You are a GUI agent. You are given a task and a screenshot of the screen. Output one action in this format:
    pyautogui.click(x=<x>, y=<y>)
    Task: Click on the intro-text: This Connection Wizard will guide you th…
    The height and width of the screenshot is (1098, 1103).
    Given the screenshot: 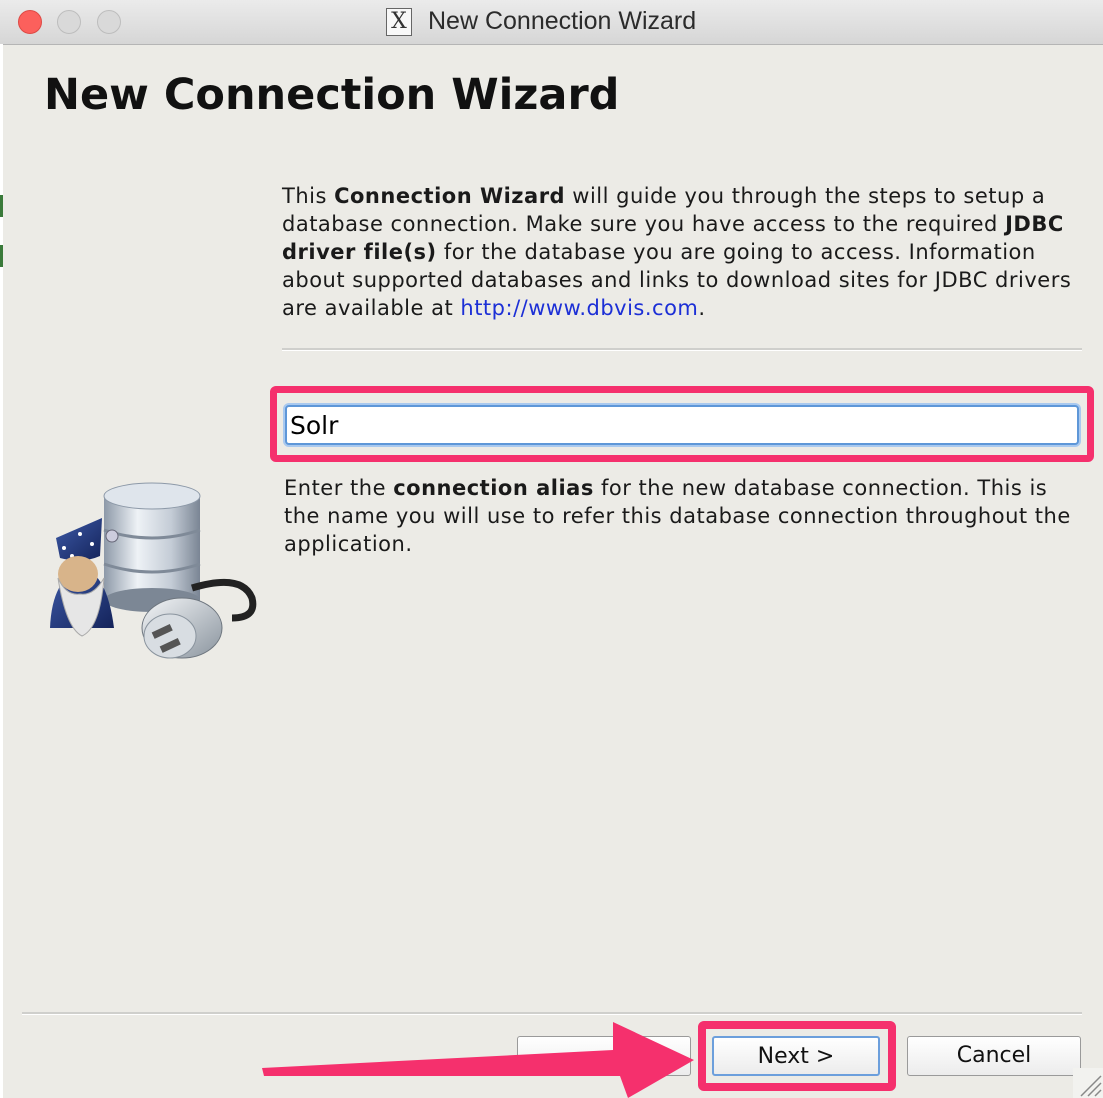 What is the action you would take?
    pyautogui.click(x=677, y=252)
    